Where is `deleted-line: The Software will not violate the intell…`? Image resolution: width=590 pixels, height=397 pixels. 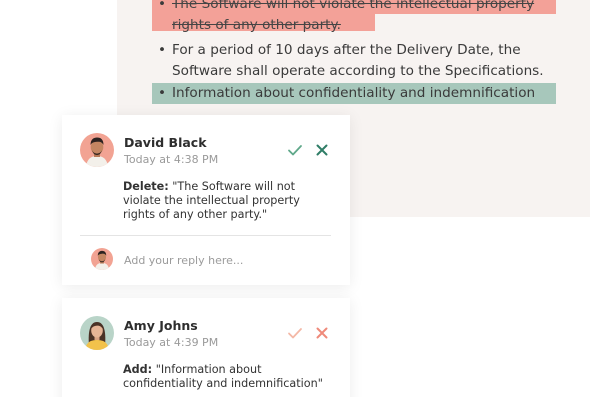
deleted-line: The Software will not violate the intell… is located at coordinates (353, 6).